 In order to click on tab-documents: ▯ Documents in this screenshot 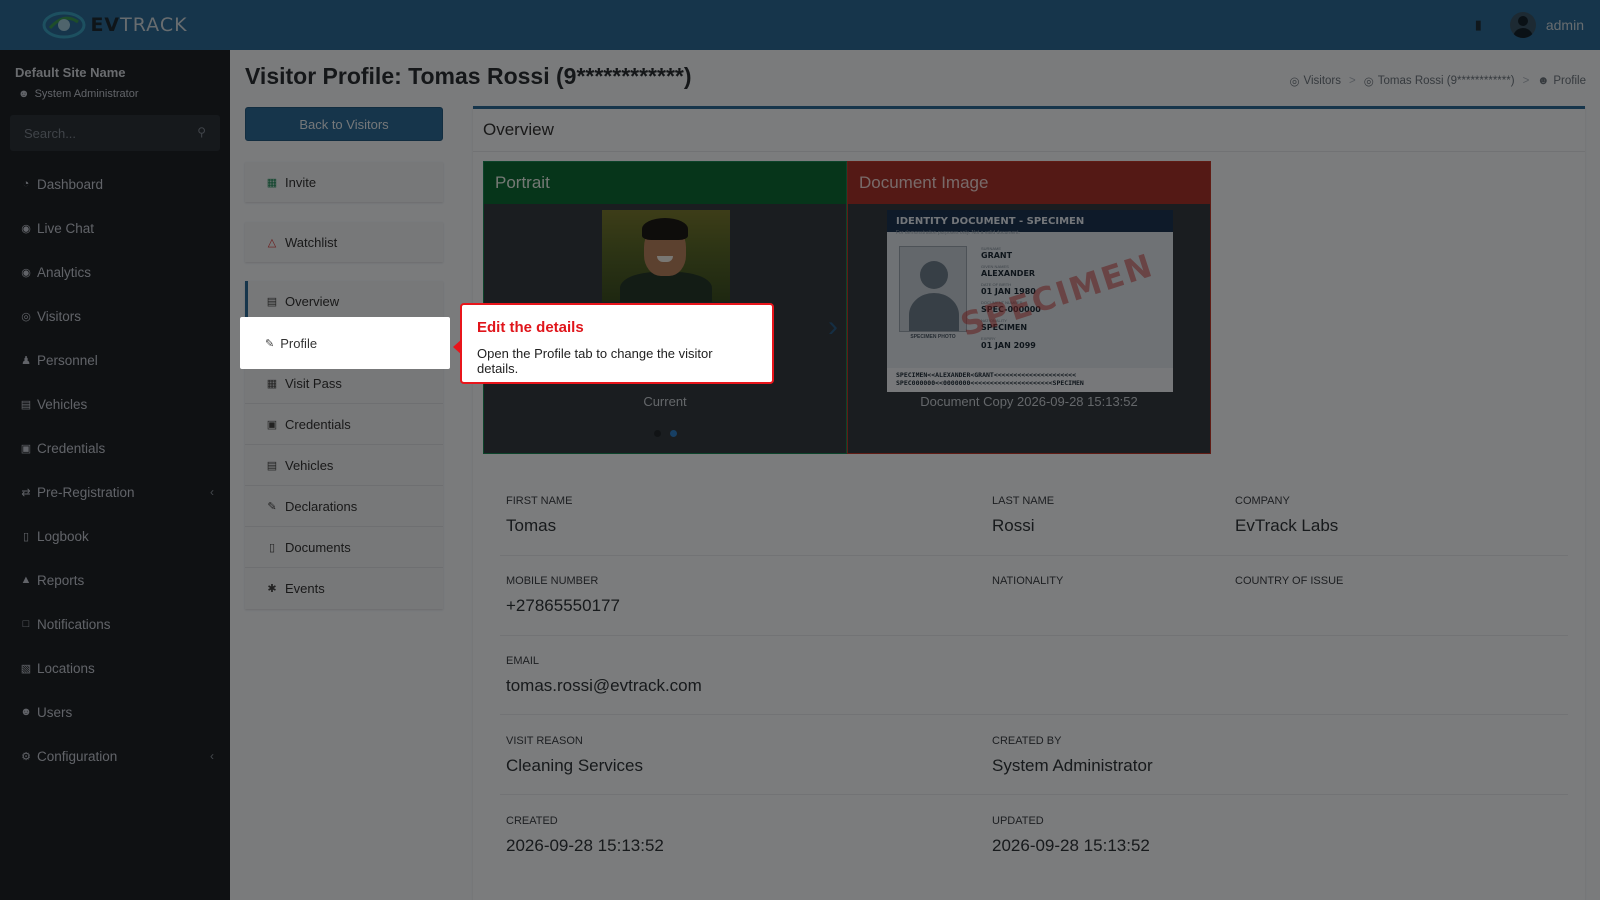, I will do `click(344, 547)`.